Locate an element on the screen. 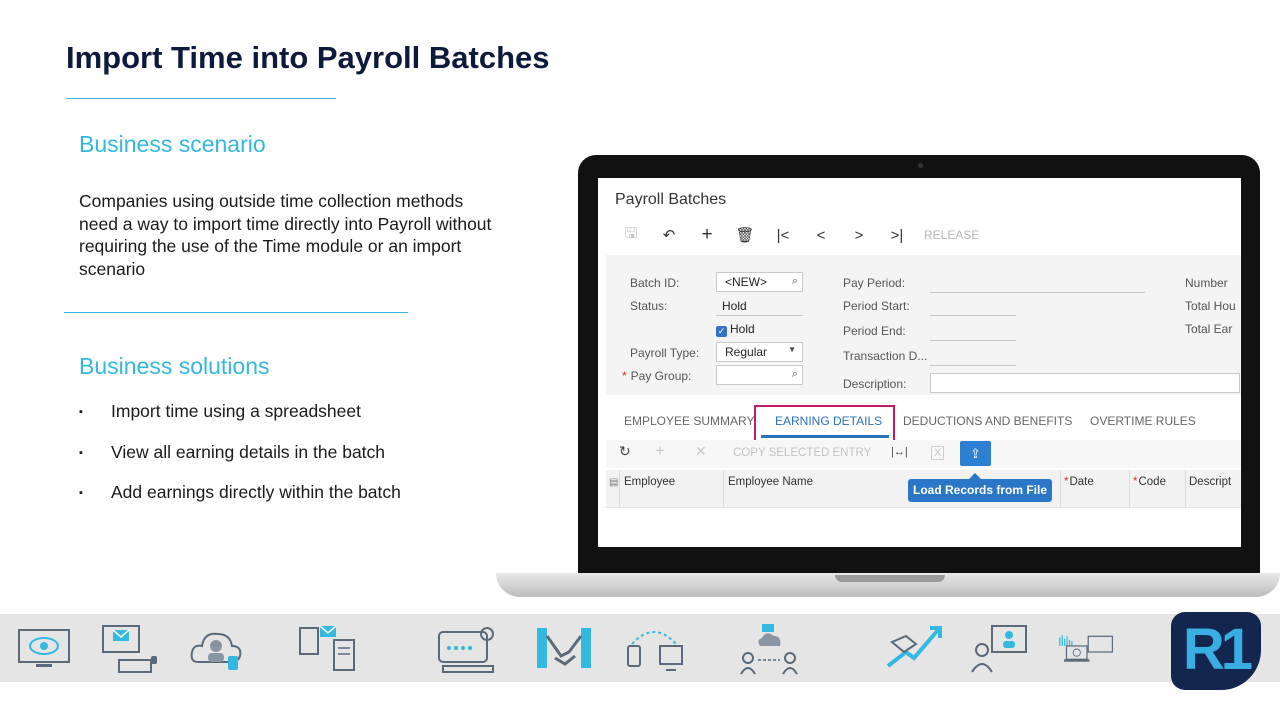 This screenshot has width=1280, height=720. period-end-label: Period End: is located at coordinates (874, 331).